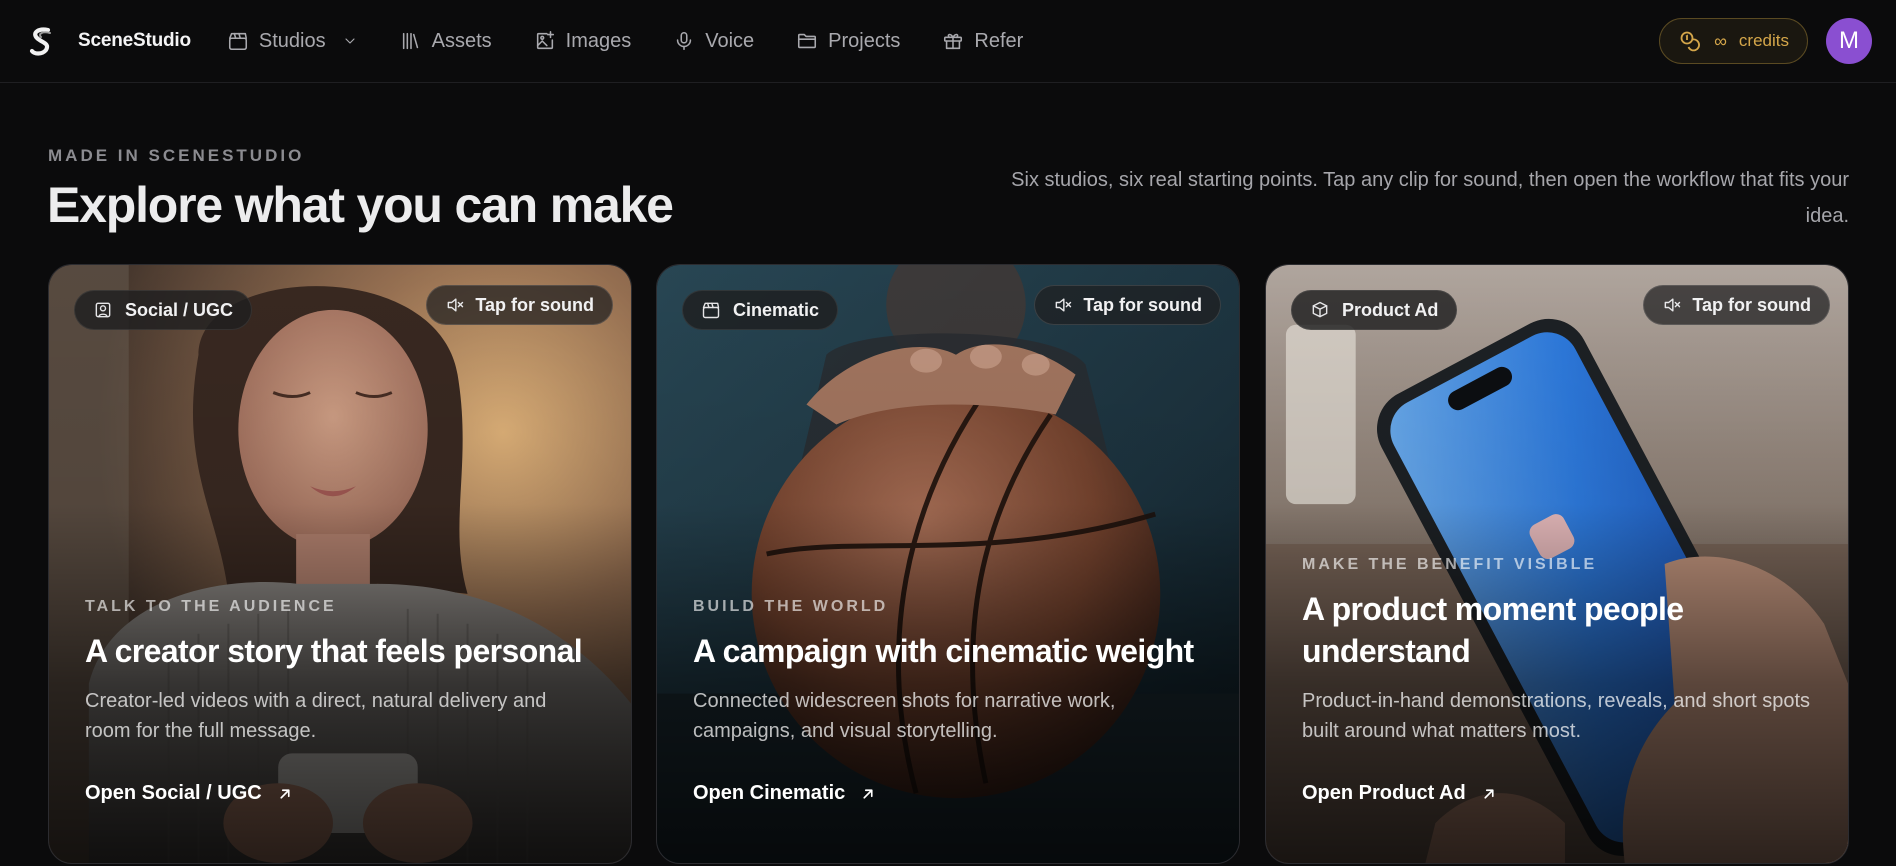 The height and width of the screenshot is (866, 1896). What do you see at coordinates (684, 41) in the screenshot?
I see `microphone-icon` at bounding box center [684, 41].